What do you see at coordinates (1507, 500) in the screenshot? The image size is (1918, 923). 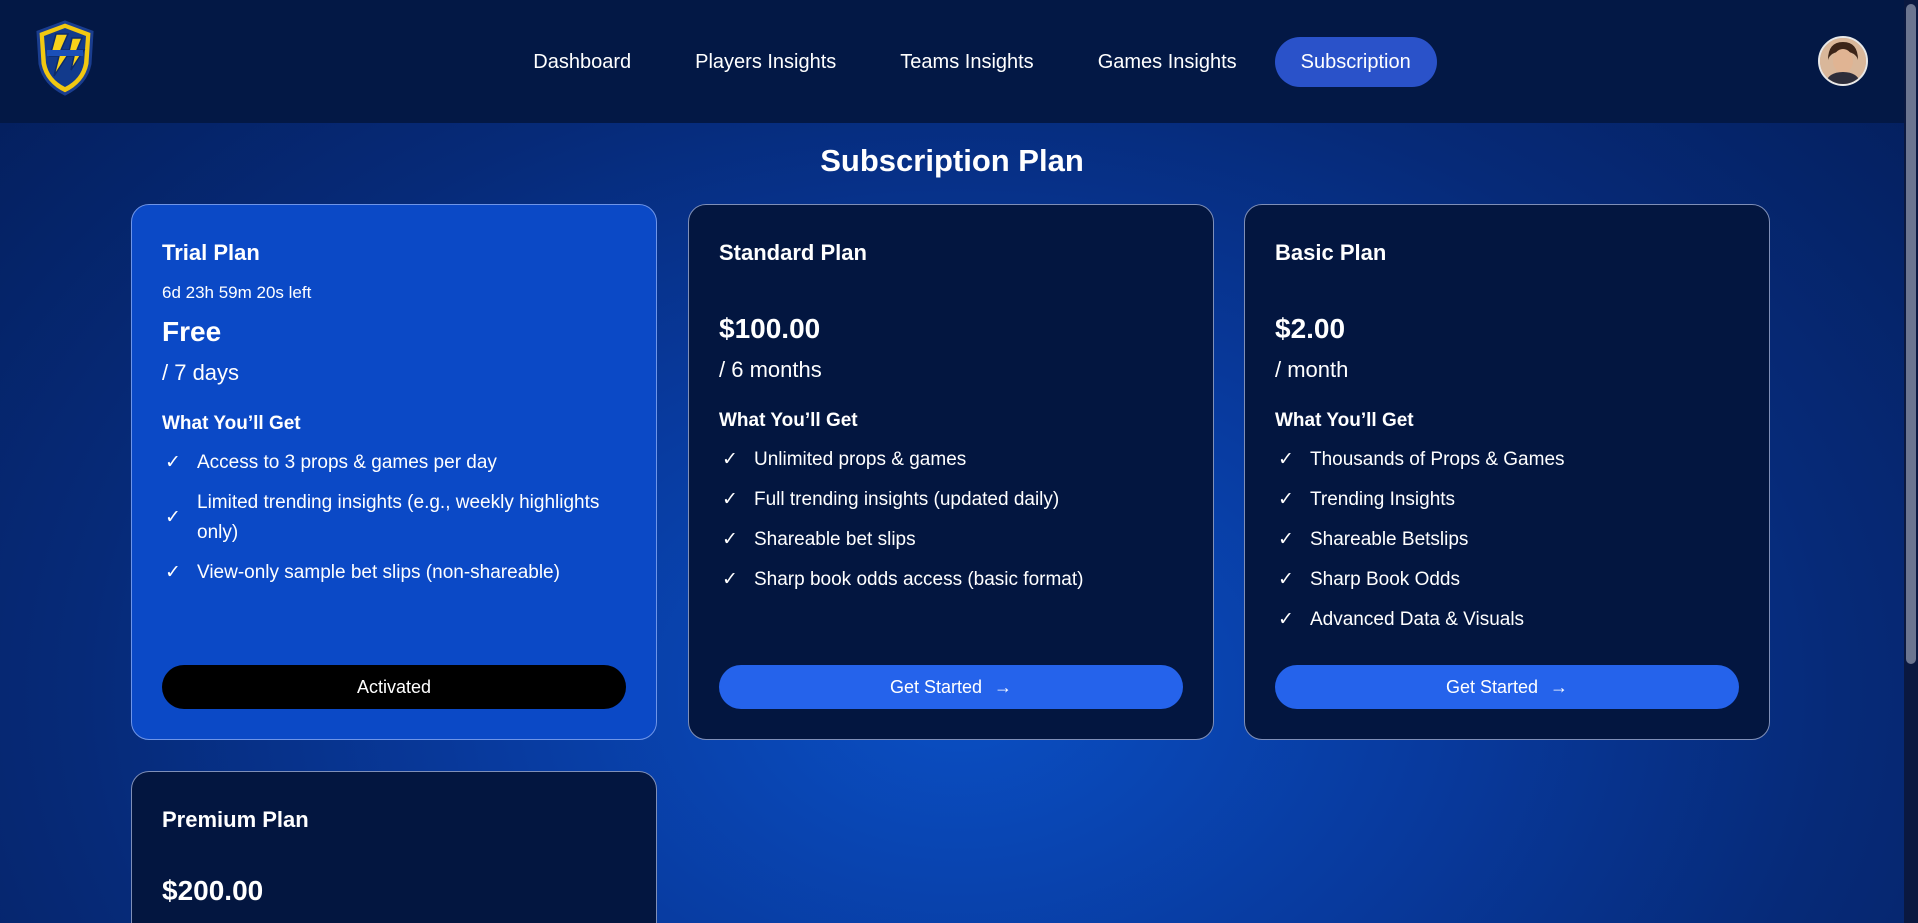 I see `feature-item: ✓ Trending Insights` at bounding box center [1507, 500].